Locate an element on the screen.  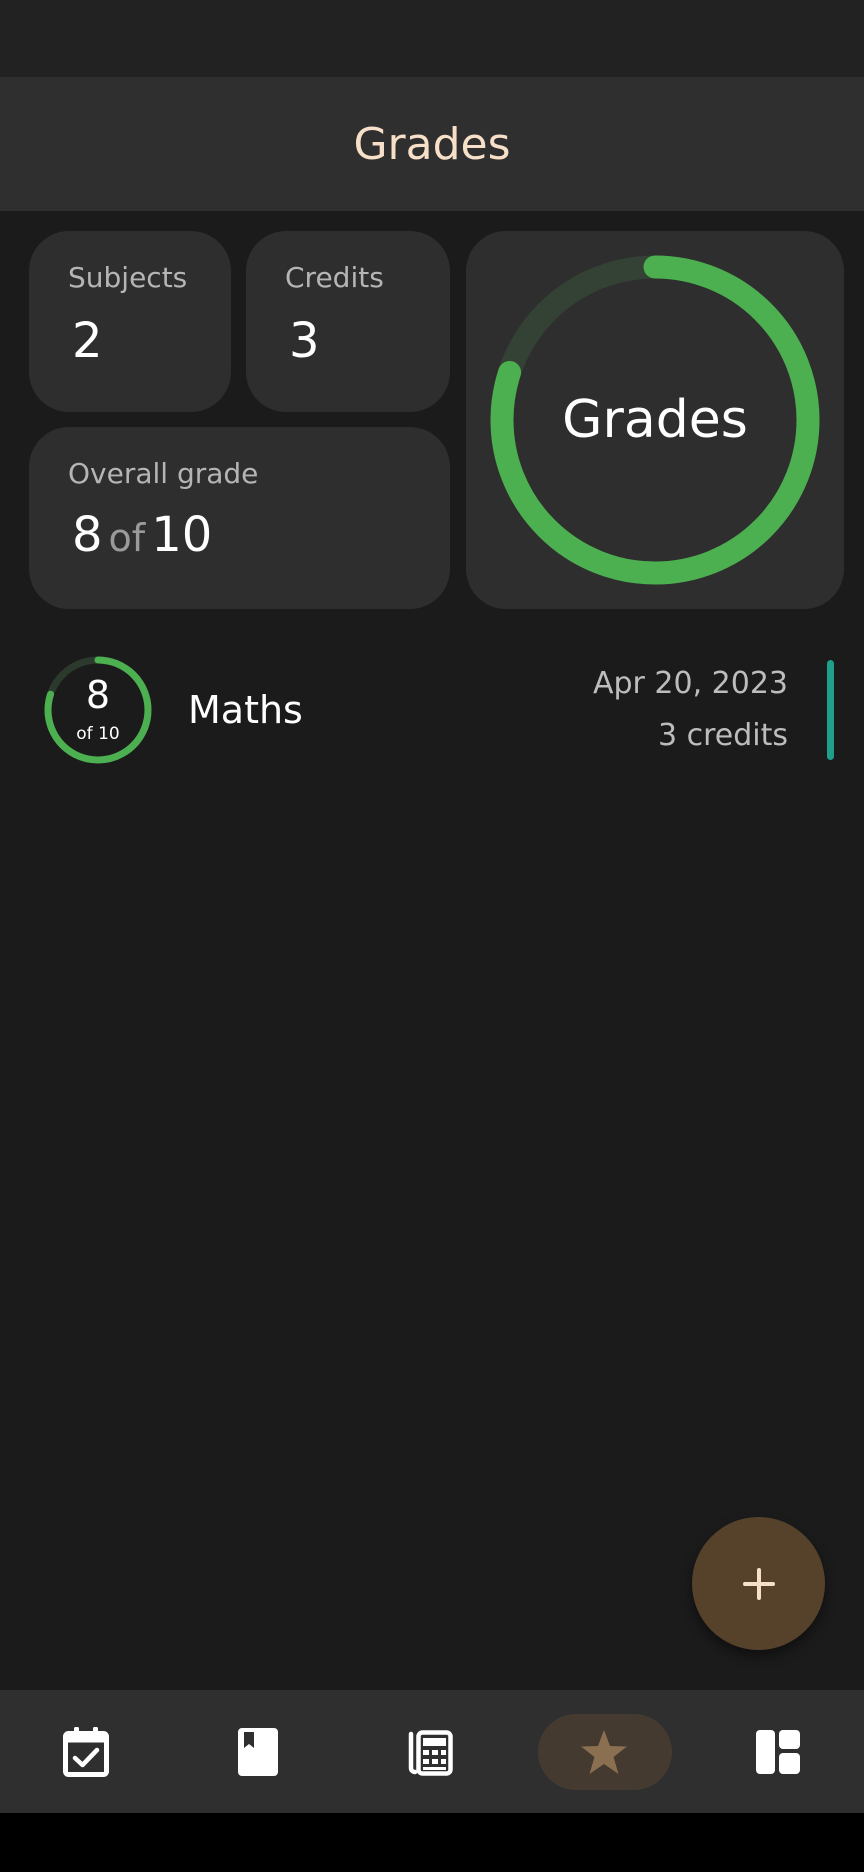
add-grade-button is located at coordinates (758, 1583).